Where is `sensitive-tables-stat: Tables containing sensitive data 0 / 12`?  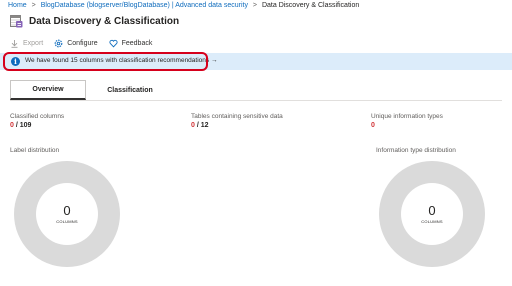
sensitive-tables-stat: Tables containing sensitive data 0 / 12 is located at coordinates (237, 121).